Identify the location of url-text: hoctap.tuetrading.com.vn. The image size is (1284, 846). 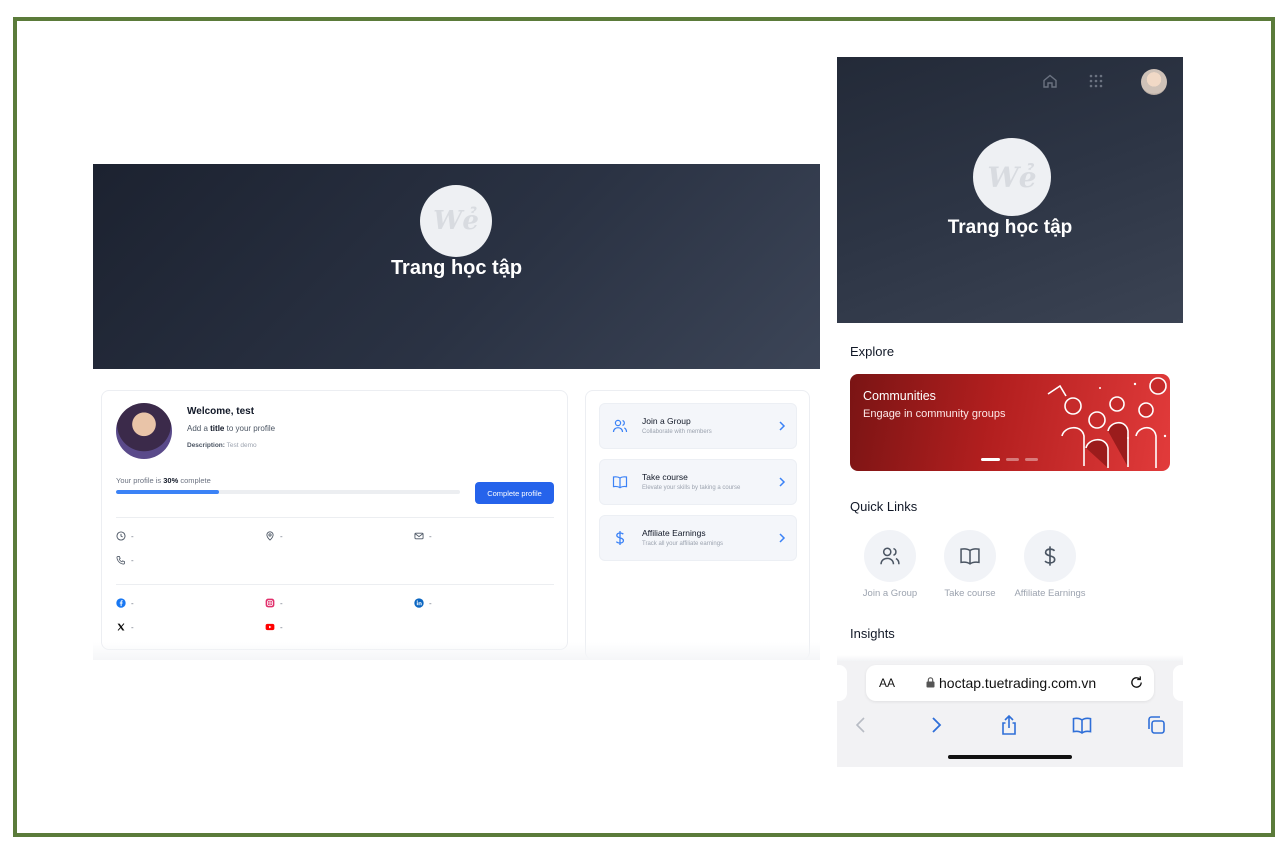
(1018, 683).